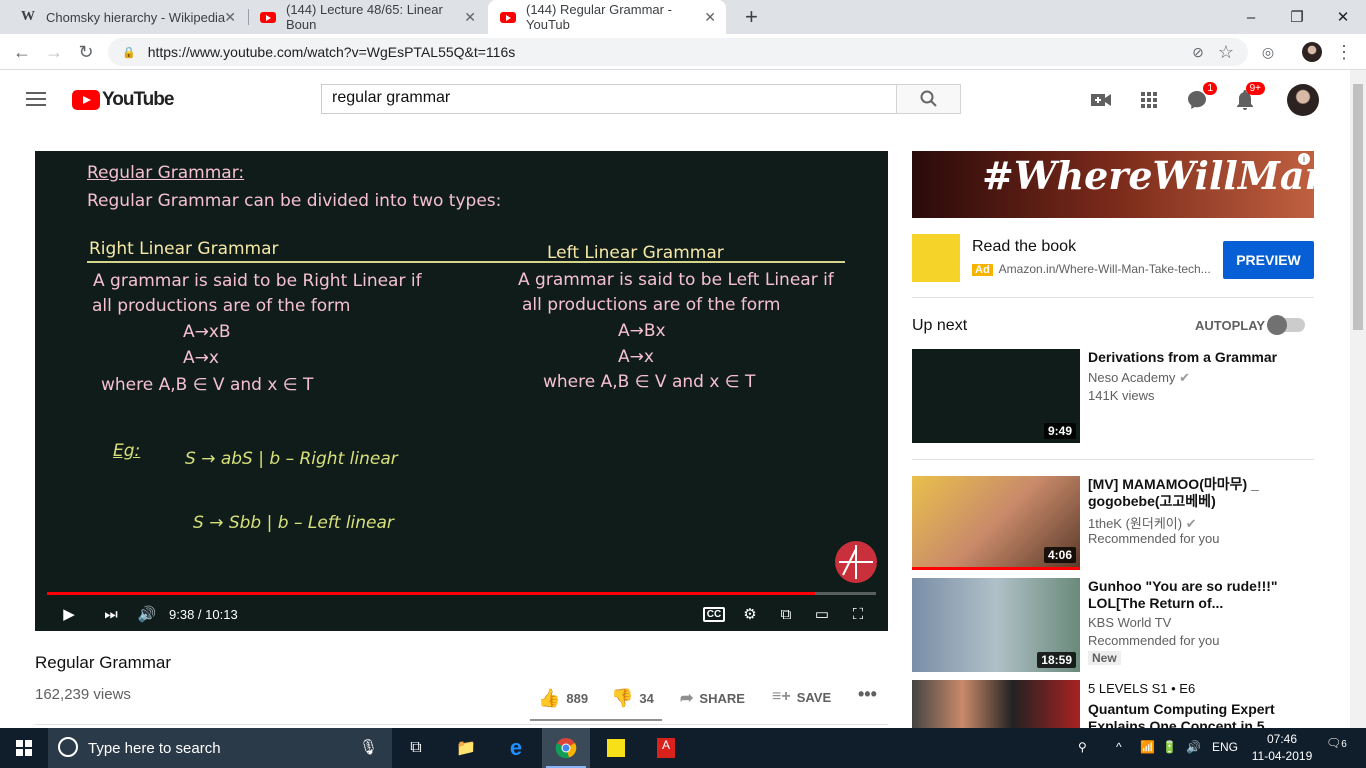 The image size is (1366, 768). What do you see at coordinates (136, 17) in the screenshot?
I see `tab-title: Chomsky hierarchy - Wikipedia` at bounding box center [136, 17].